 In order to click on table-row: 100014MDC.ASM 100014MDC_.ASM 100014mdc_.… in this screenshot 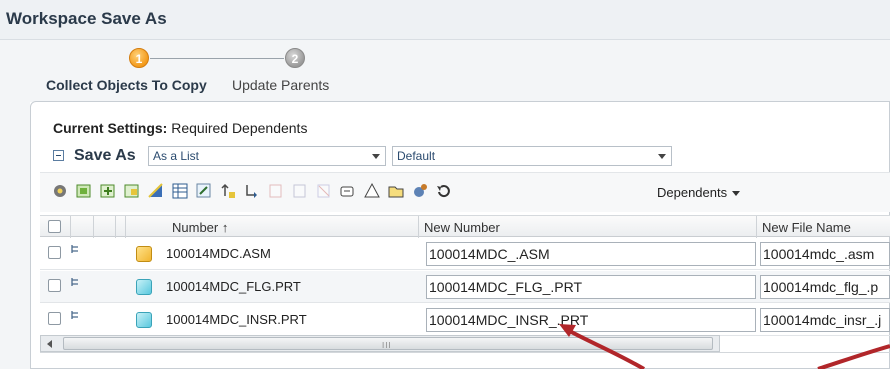, I will do `click(465, 254)`.